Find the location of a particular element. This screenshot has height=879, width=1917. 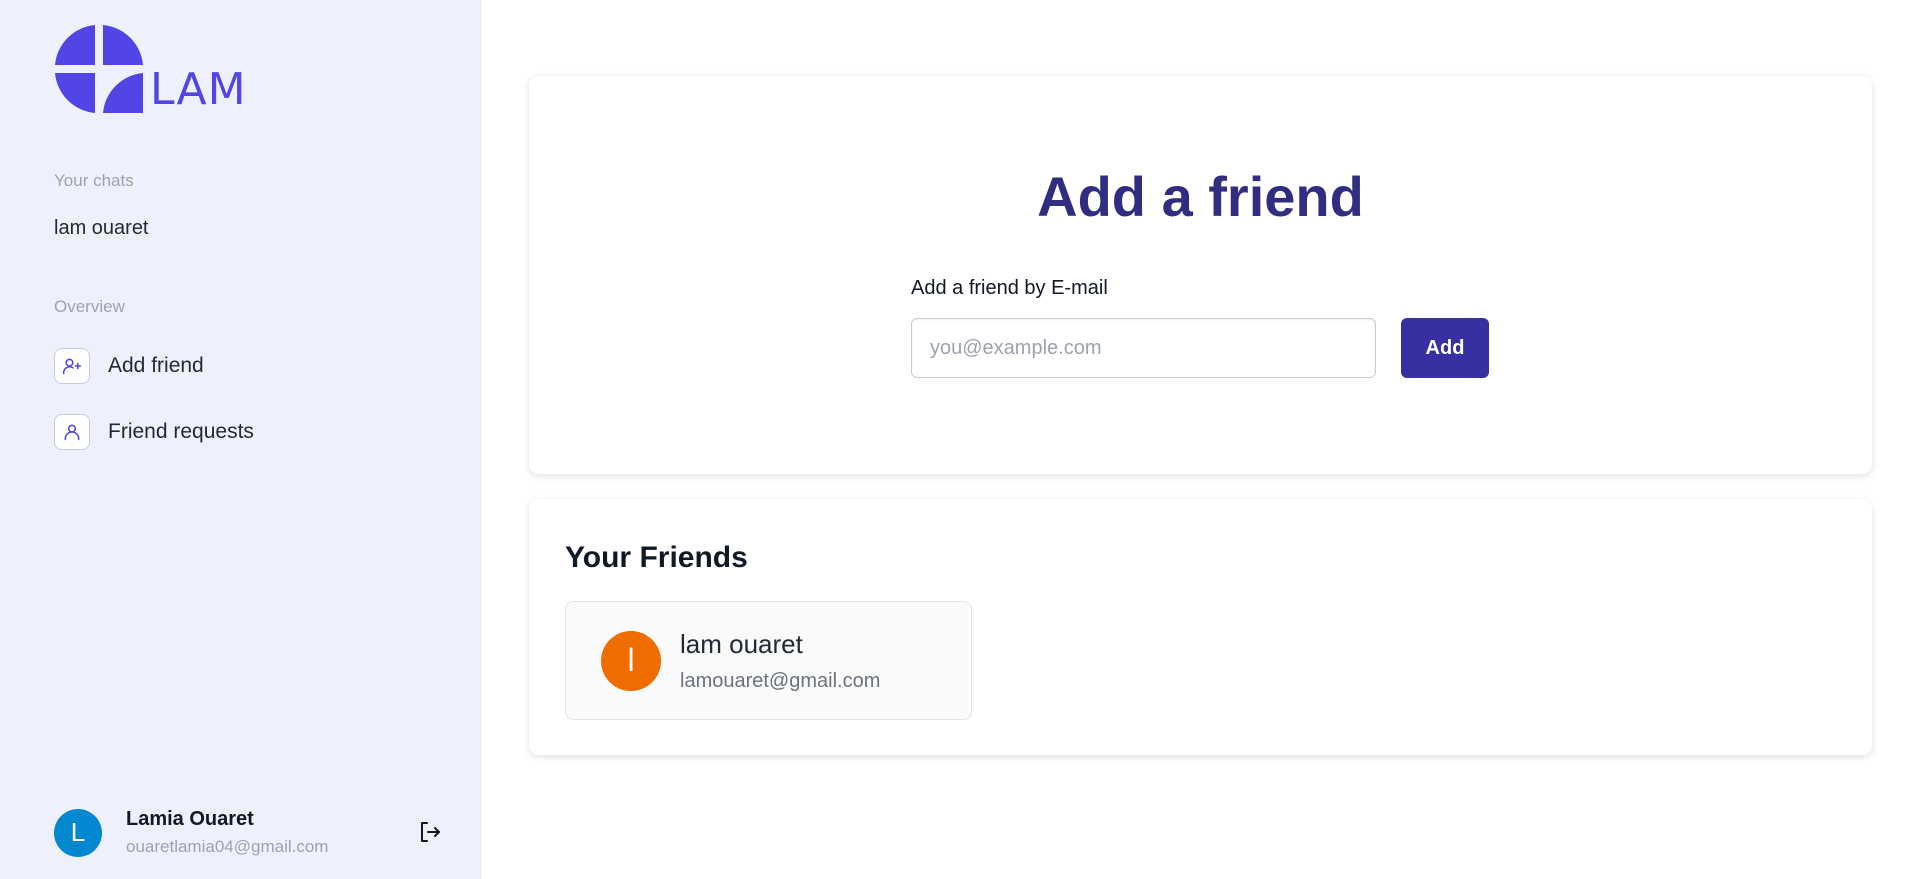

user-email: ouaretlamia04@gmail.com is located at coordinates (227, 846).